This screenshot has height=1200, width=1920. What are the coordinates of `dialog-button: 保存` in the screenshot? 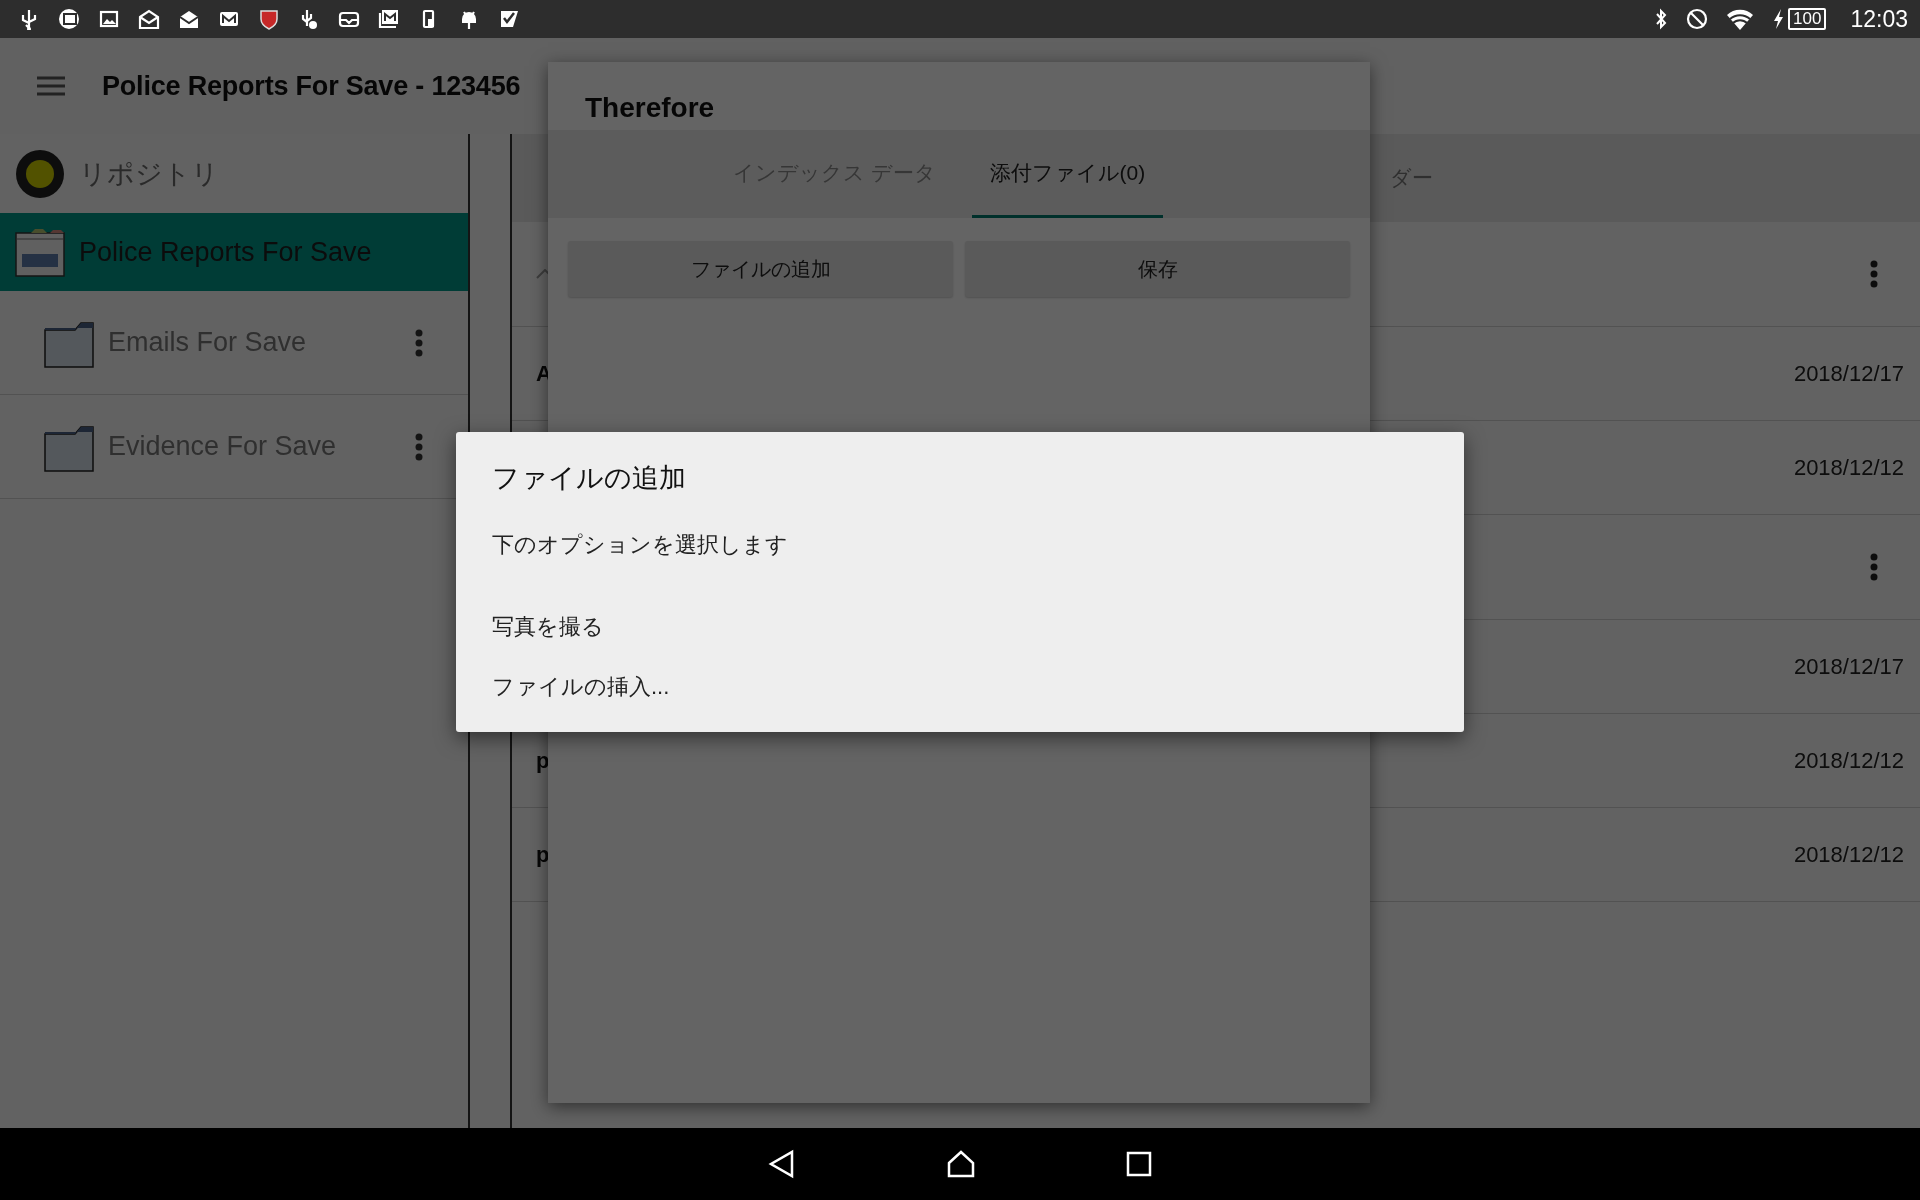 It's located at (1157, 269).